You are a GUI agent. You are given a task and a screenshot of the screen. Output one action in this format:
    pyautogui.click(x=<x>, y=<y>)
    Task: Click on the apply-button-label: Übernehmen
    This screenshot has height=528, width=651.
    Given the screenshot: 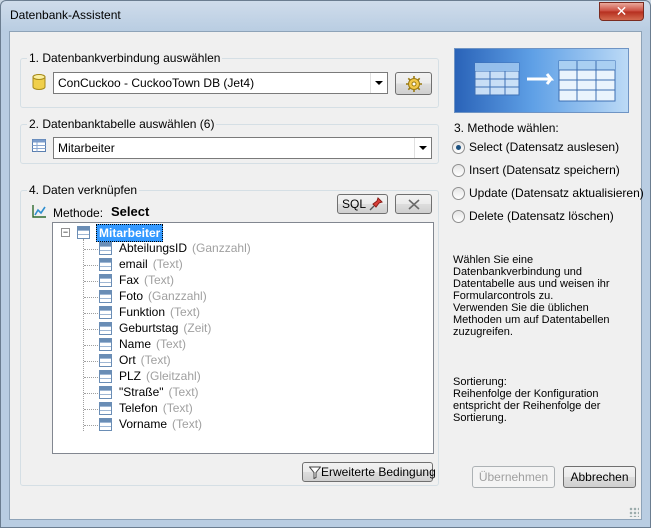 What is the action you would take?
    pyautogui.click(x=513, y=477)
    